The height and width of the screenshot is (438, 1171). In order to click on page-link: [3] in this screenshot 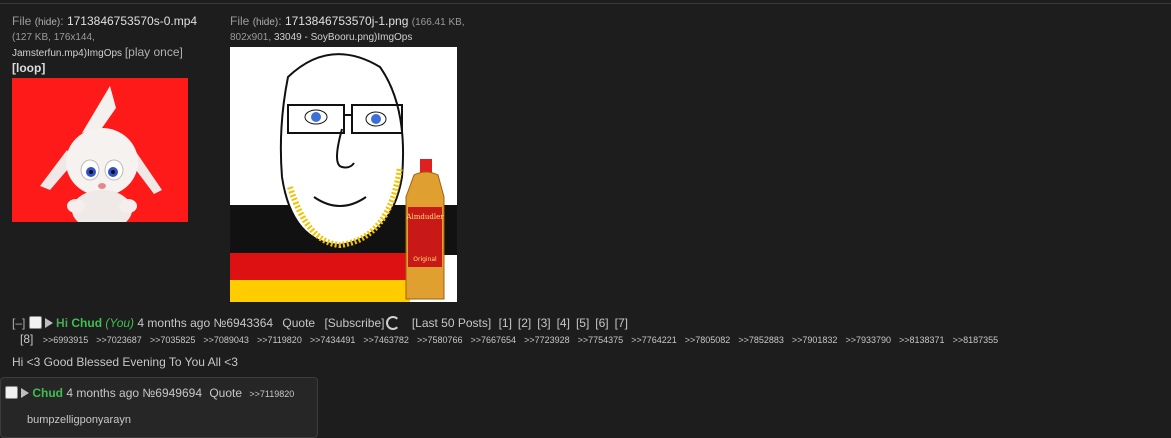, I will do `click(543, 323)`.